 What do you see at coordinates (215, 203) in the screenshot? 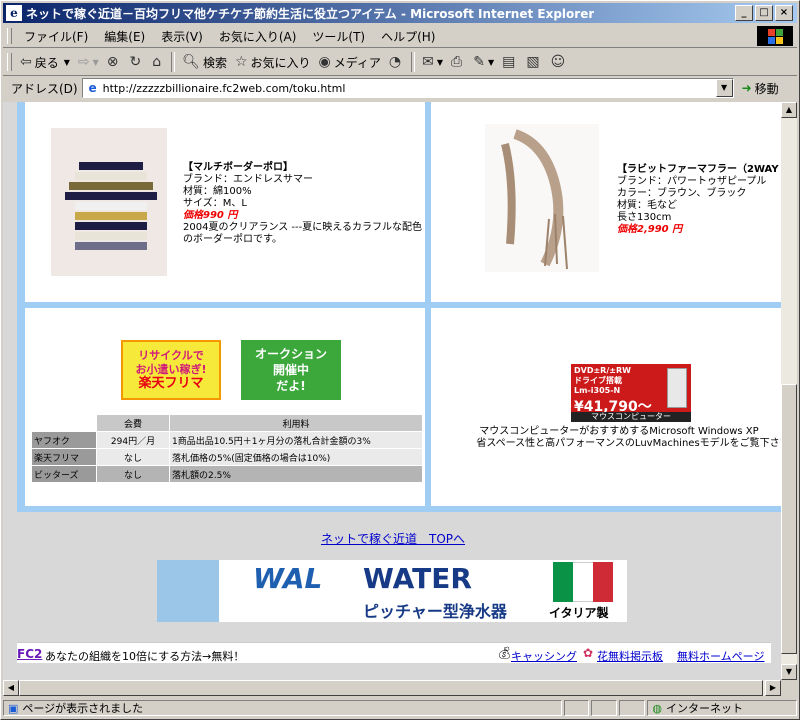
I see `polo-size: サイズ：M、L` at bounding box center [215, 203].